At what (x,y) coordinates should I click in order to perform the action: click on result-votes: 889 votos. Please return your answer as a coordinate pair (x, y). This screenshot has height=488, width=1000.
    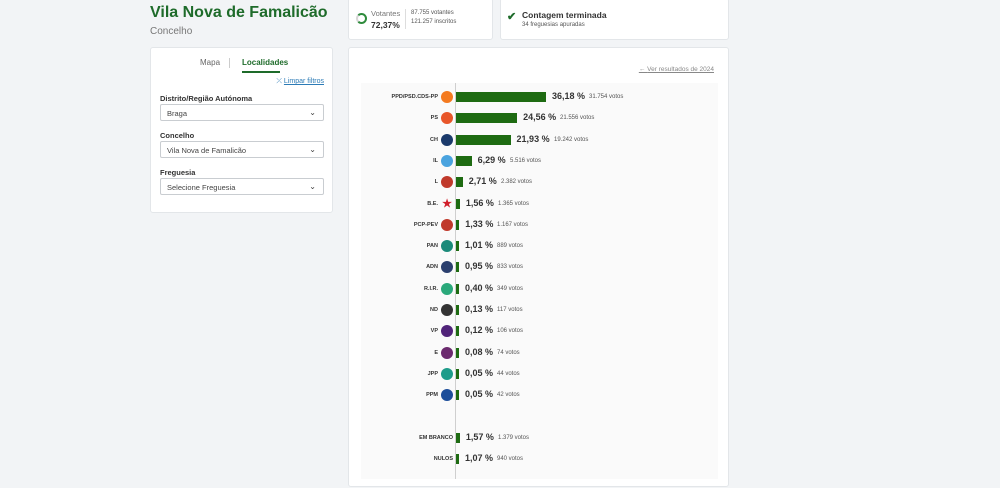
    Looking at the image, I should click on (510, 246).